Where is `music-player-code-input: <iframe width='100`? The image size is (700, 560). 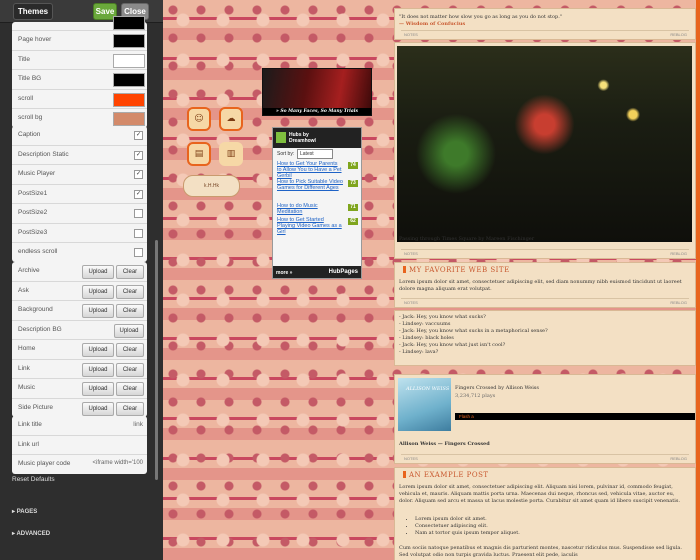
music-player-code-input: <iframe width='100 is located at coordinates (117, 463).